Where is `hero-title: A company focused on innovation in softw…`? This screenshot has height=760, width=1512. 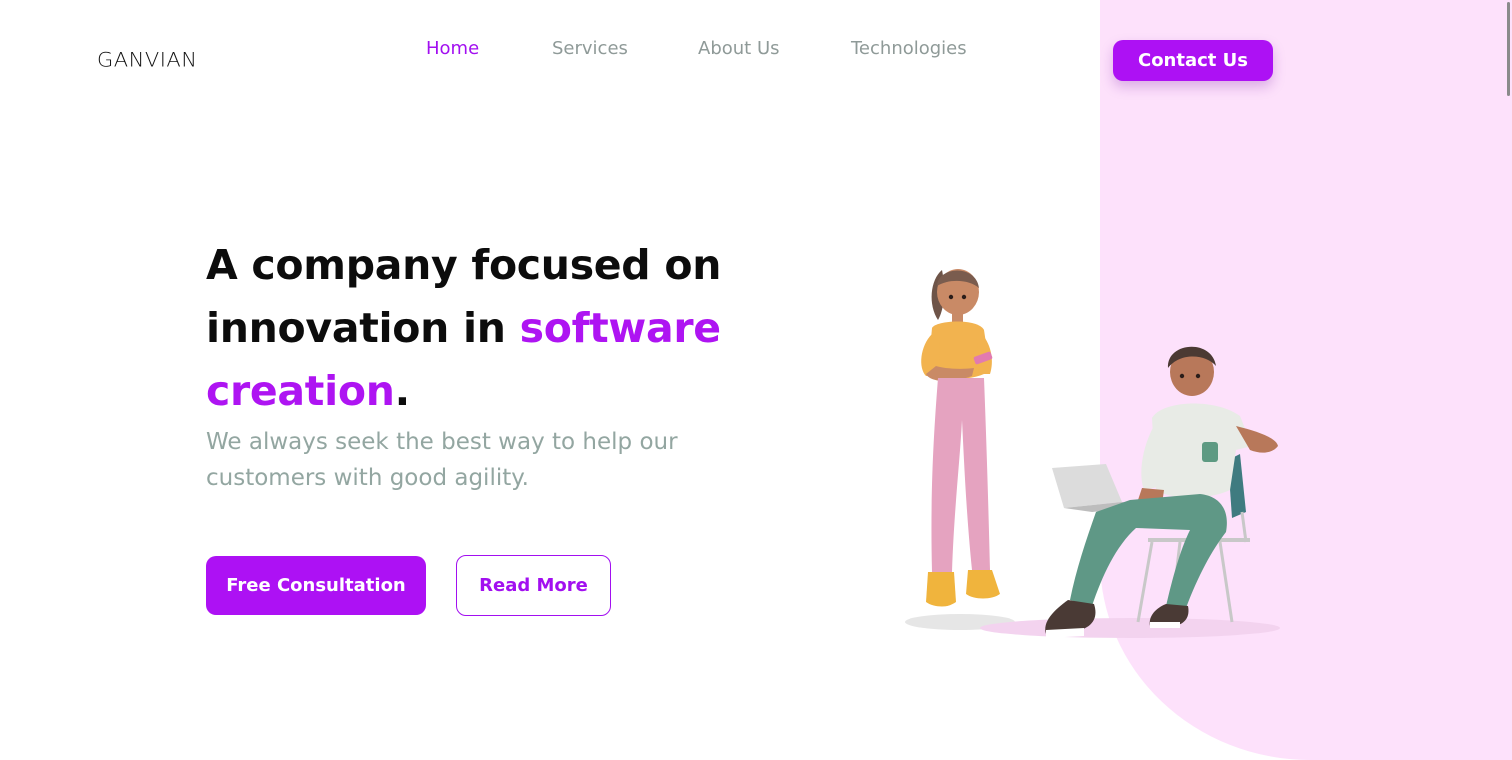 hero-title: A company focused on innovation in softw… is located at coordinates (486, 328).